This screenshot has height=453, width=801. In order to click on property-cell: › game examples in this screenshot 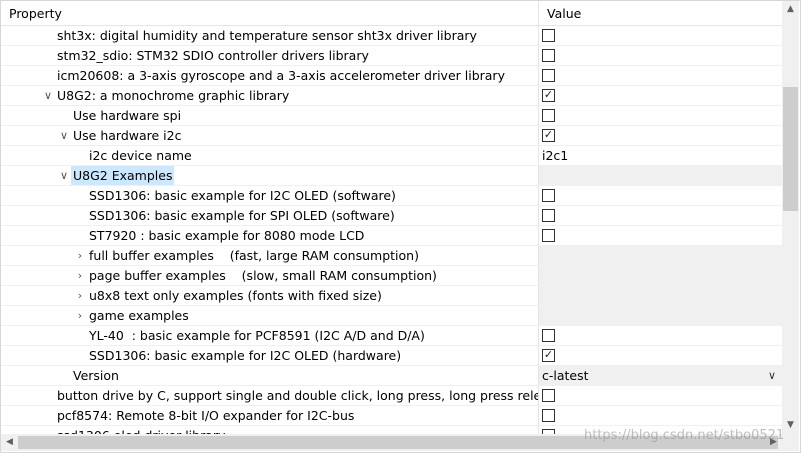, I will do `click(270, 315)`.